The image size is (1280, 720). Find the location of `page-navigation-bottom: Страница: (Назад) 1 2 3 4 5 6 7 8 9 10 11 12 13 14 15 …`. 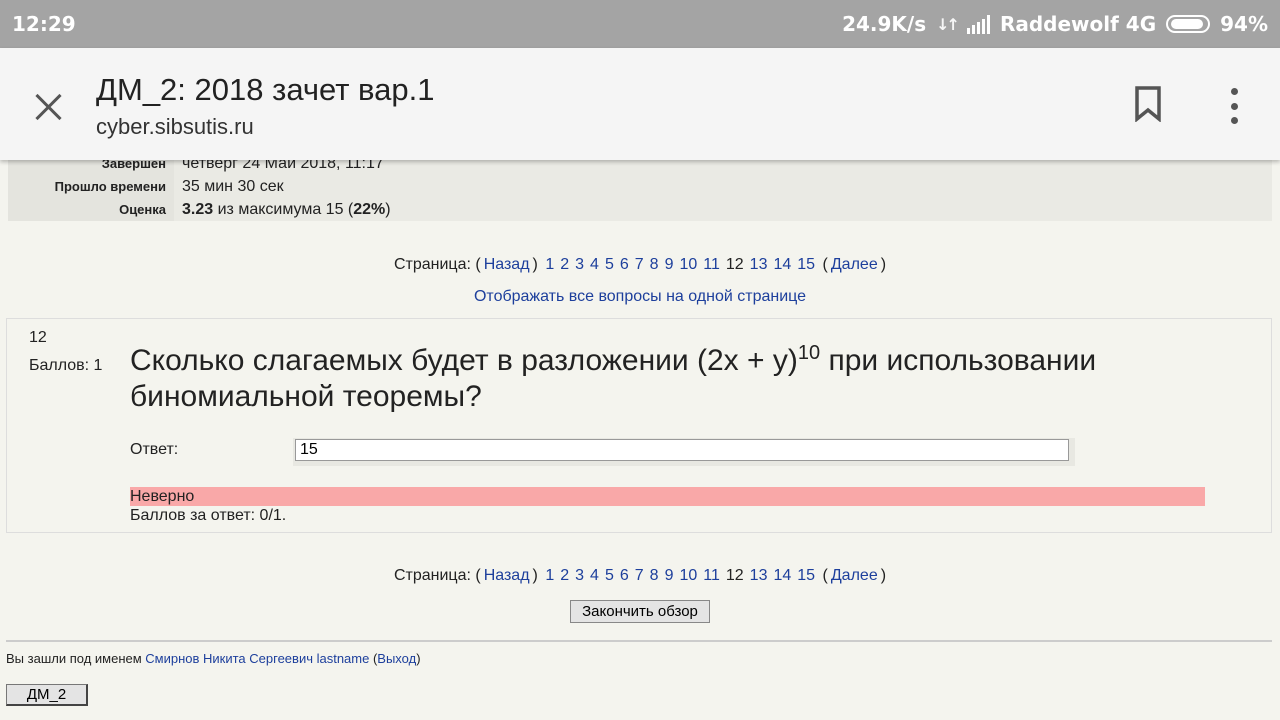

page-navigation-bottom: Страница: (Назад) 1 2 3 4 5 6 7 8 9 10 11 12 13 14 15 … is located at coordinates (640, 576).